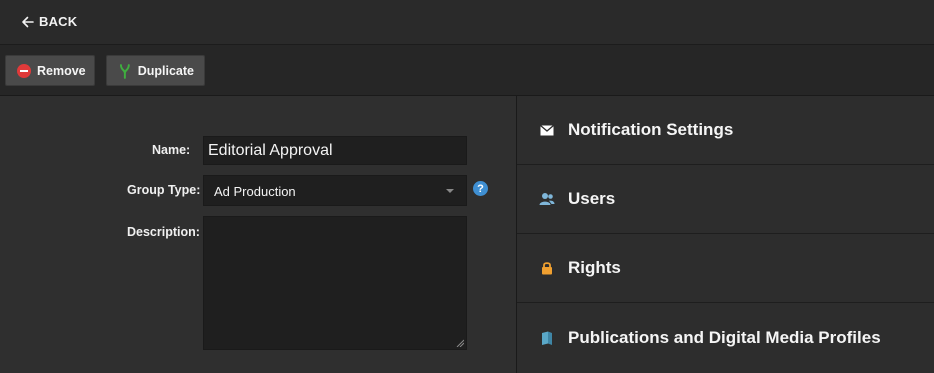 The height and width of the screenshot is (373, 934). Describe the element at coordinates (335, 283) in the screenshot. I see `description-textarea` at that location.